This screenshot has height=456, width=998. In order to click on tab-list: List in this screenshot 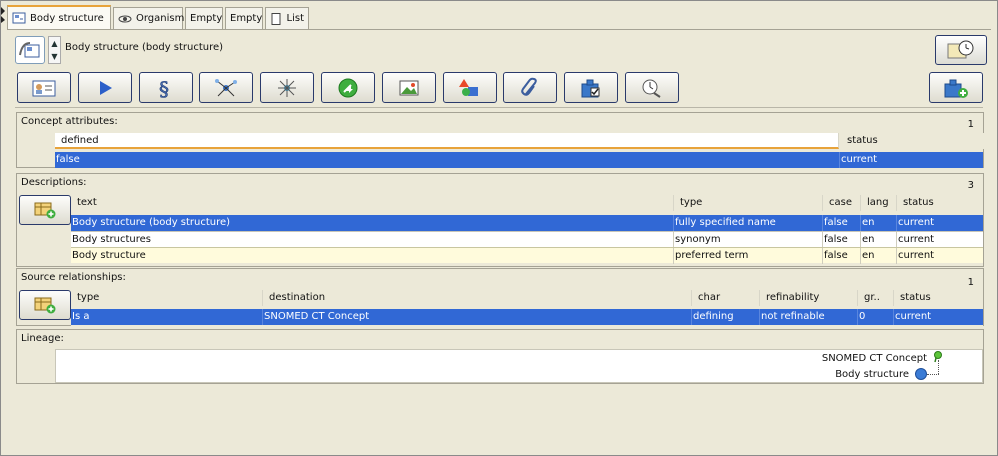, I will do `click(287, 18)`.